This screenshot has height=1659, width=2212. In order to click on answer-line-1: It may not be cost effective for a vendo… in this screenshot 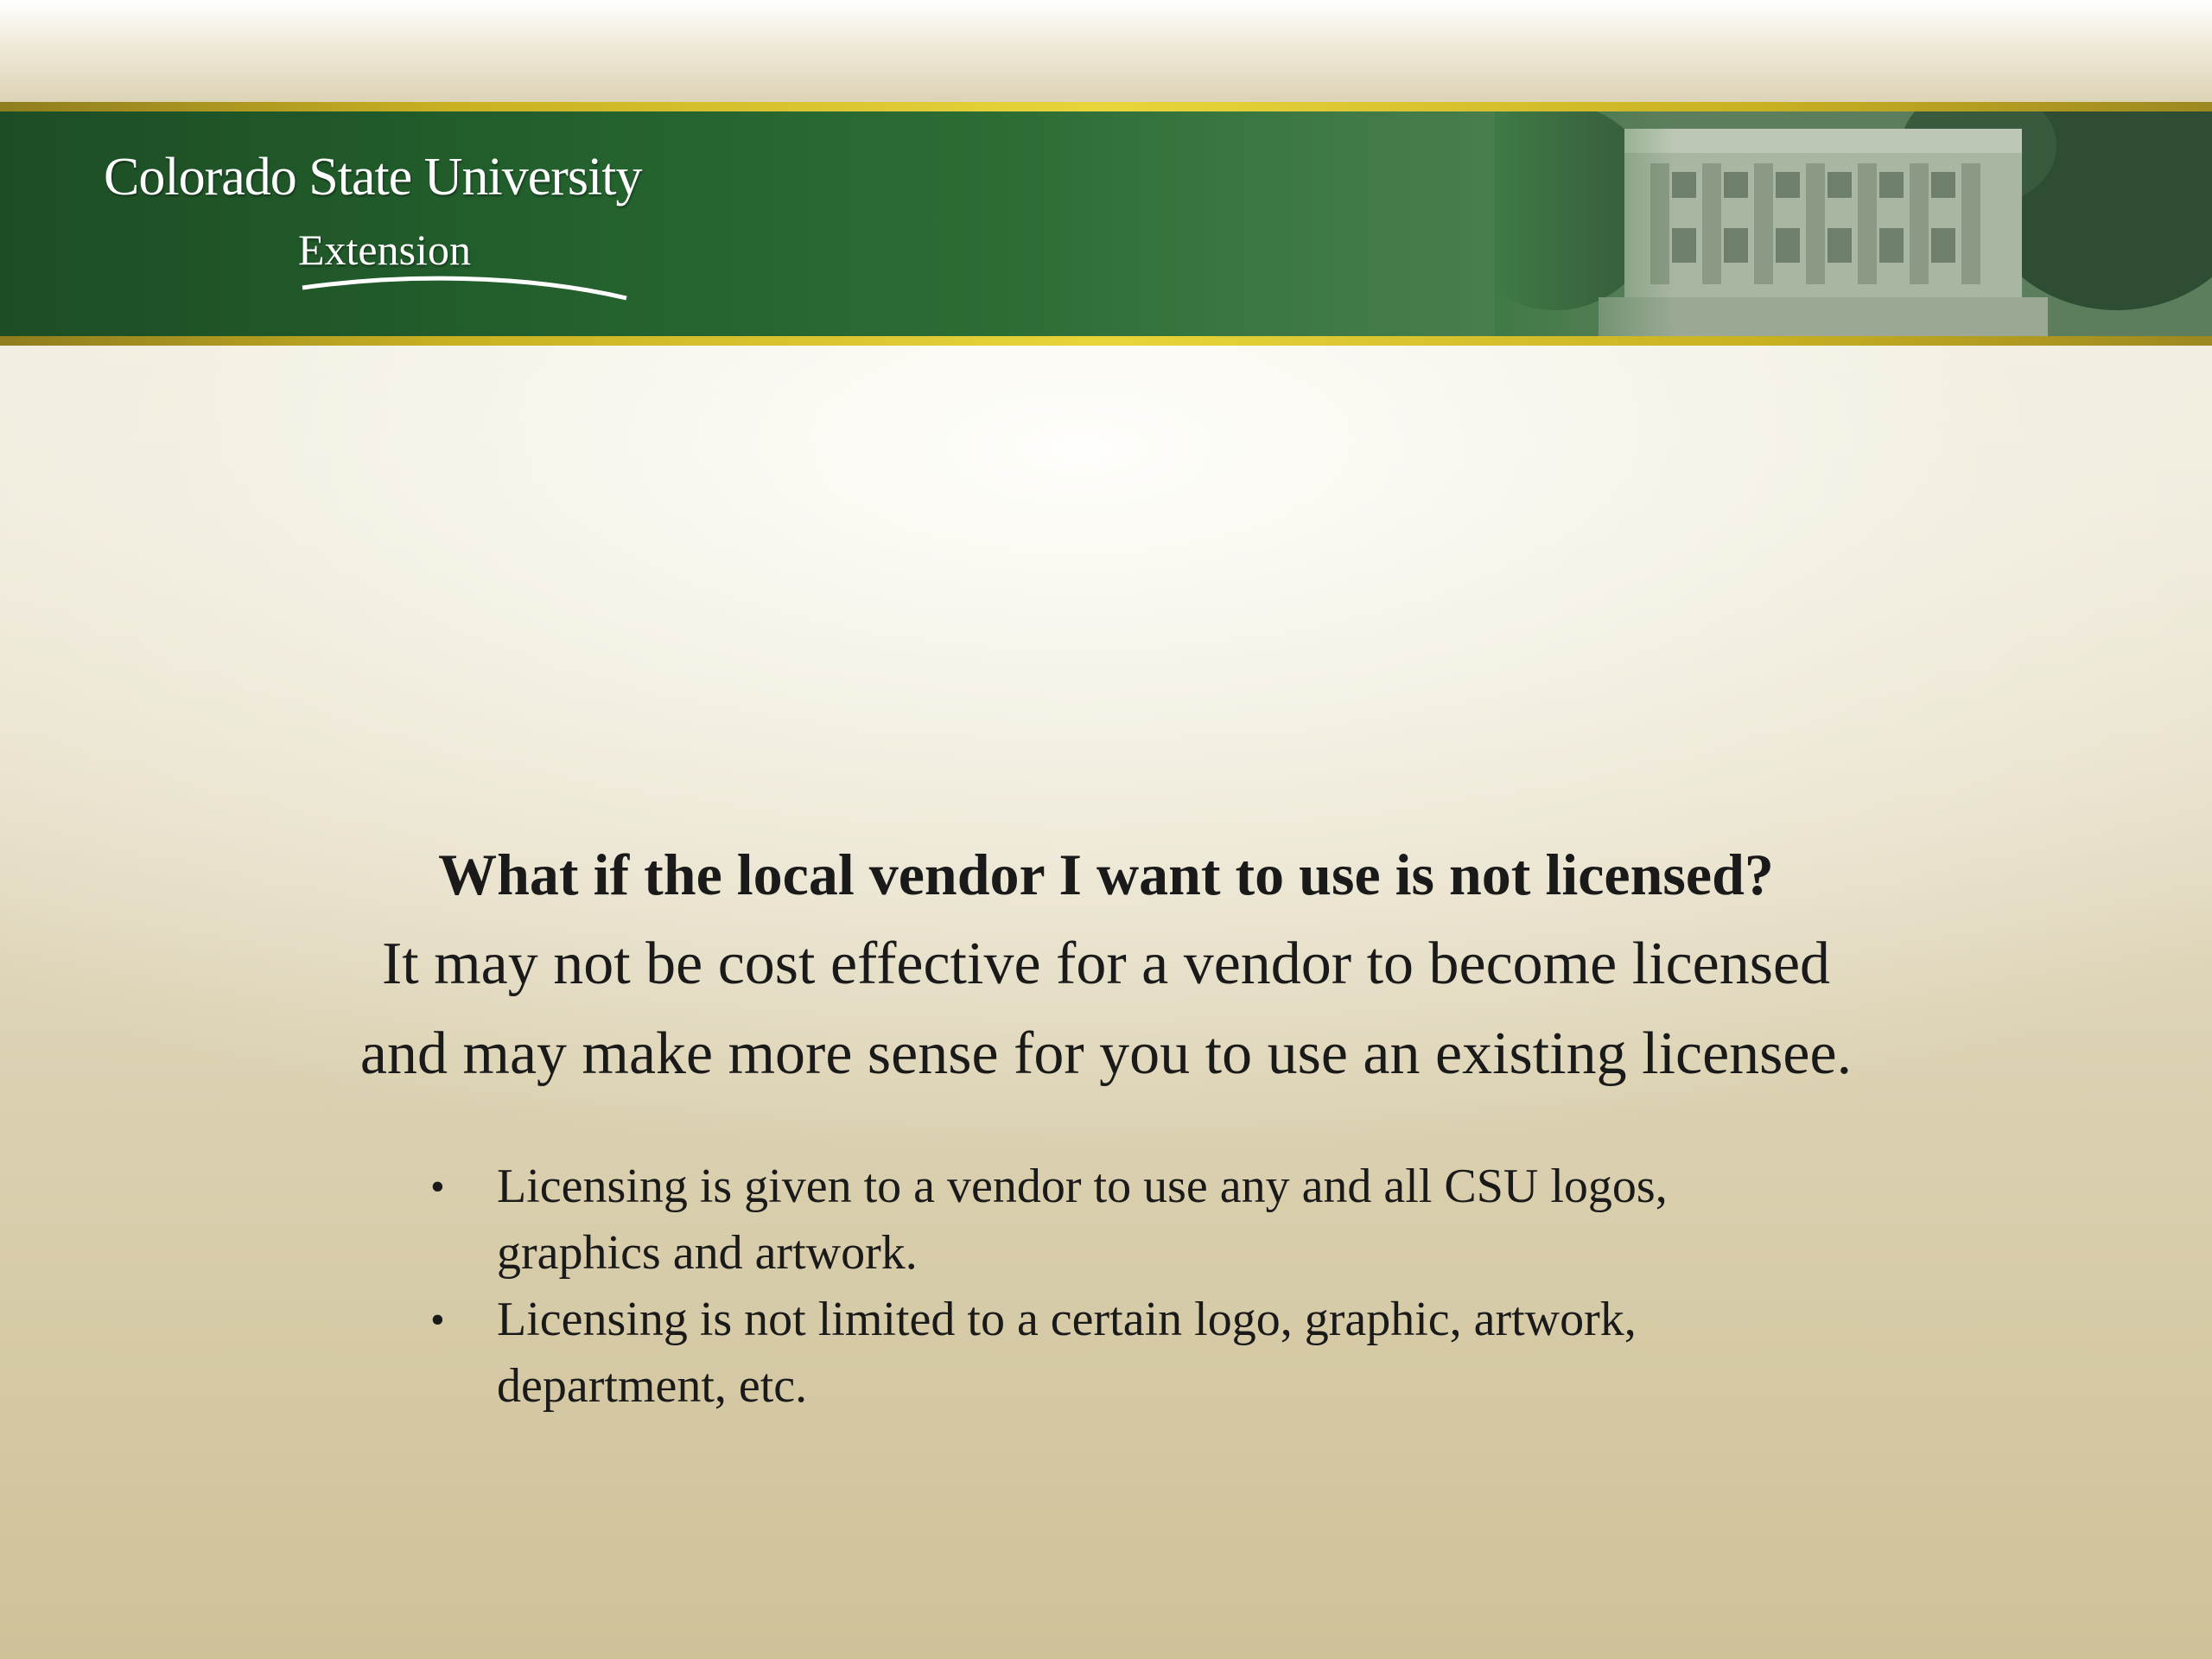, I will do `click(1106, 964)`.